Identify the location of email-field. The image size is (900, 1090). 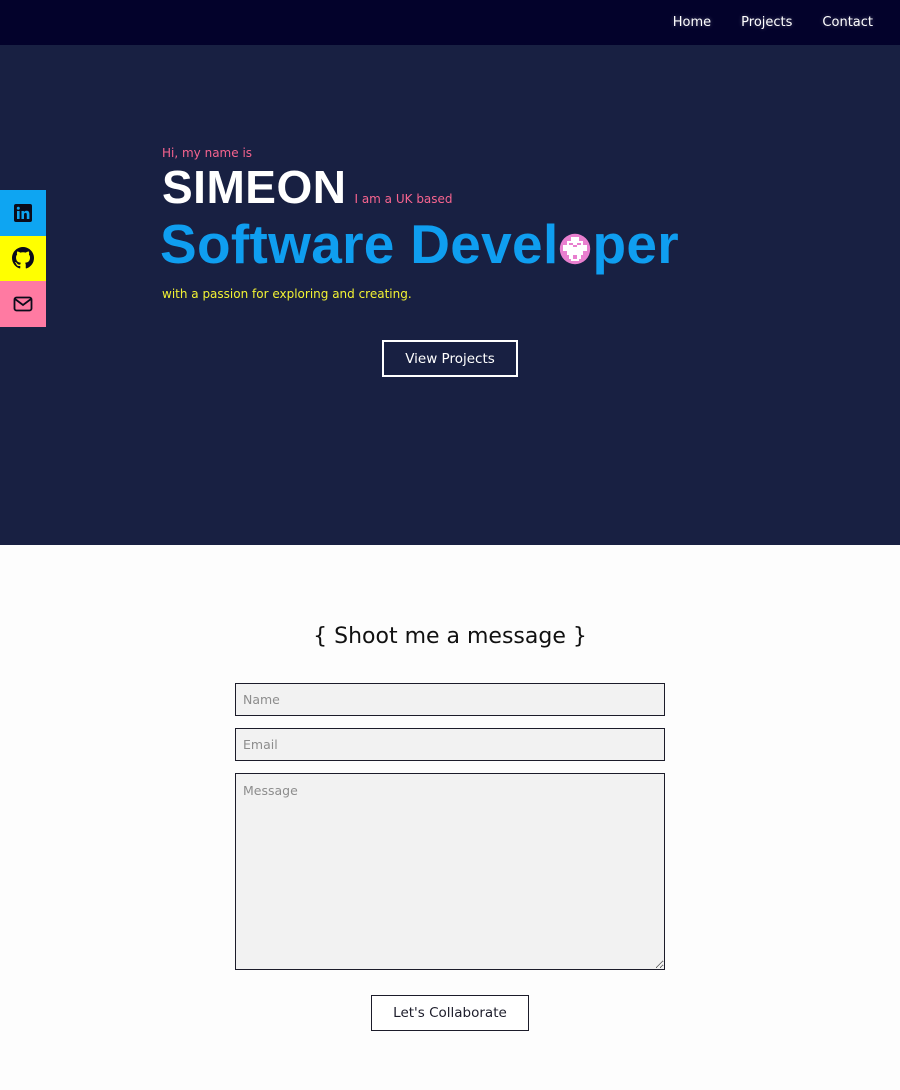
(450, 744).